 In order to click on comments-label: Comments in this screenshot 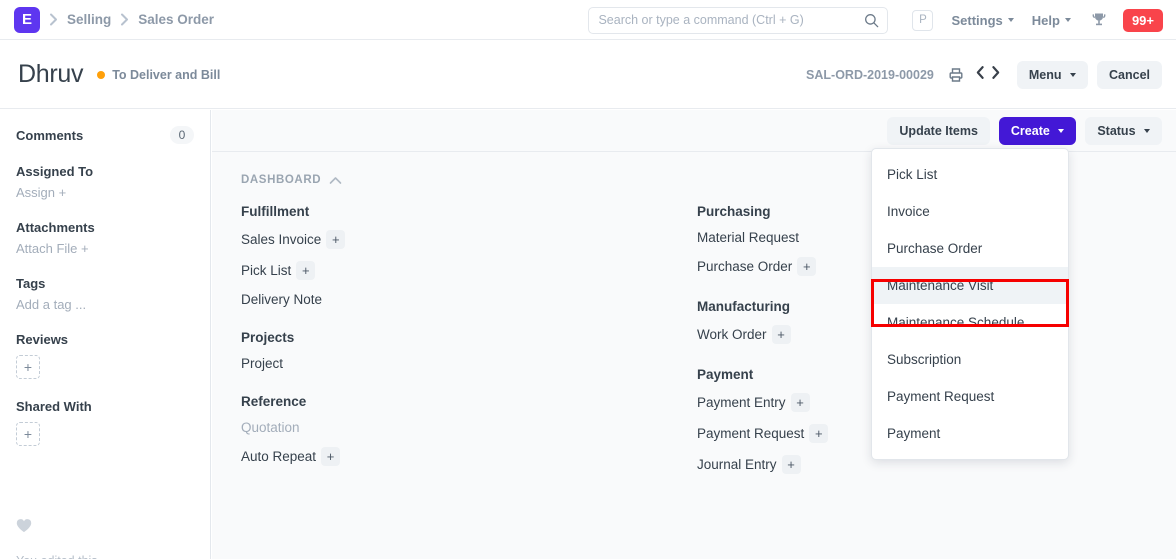, I will do `click(50, 135)`.